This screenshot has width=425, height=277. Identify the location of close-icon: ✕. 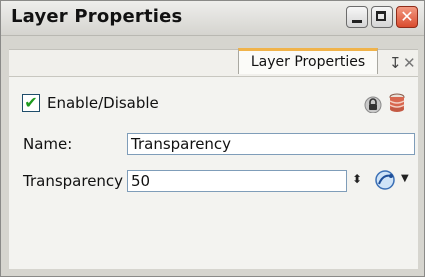
(407, 16).